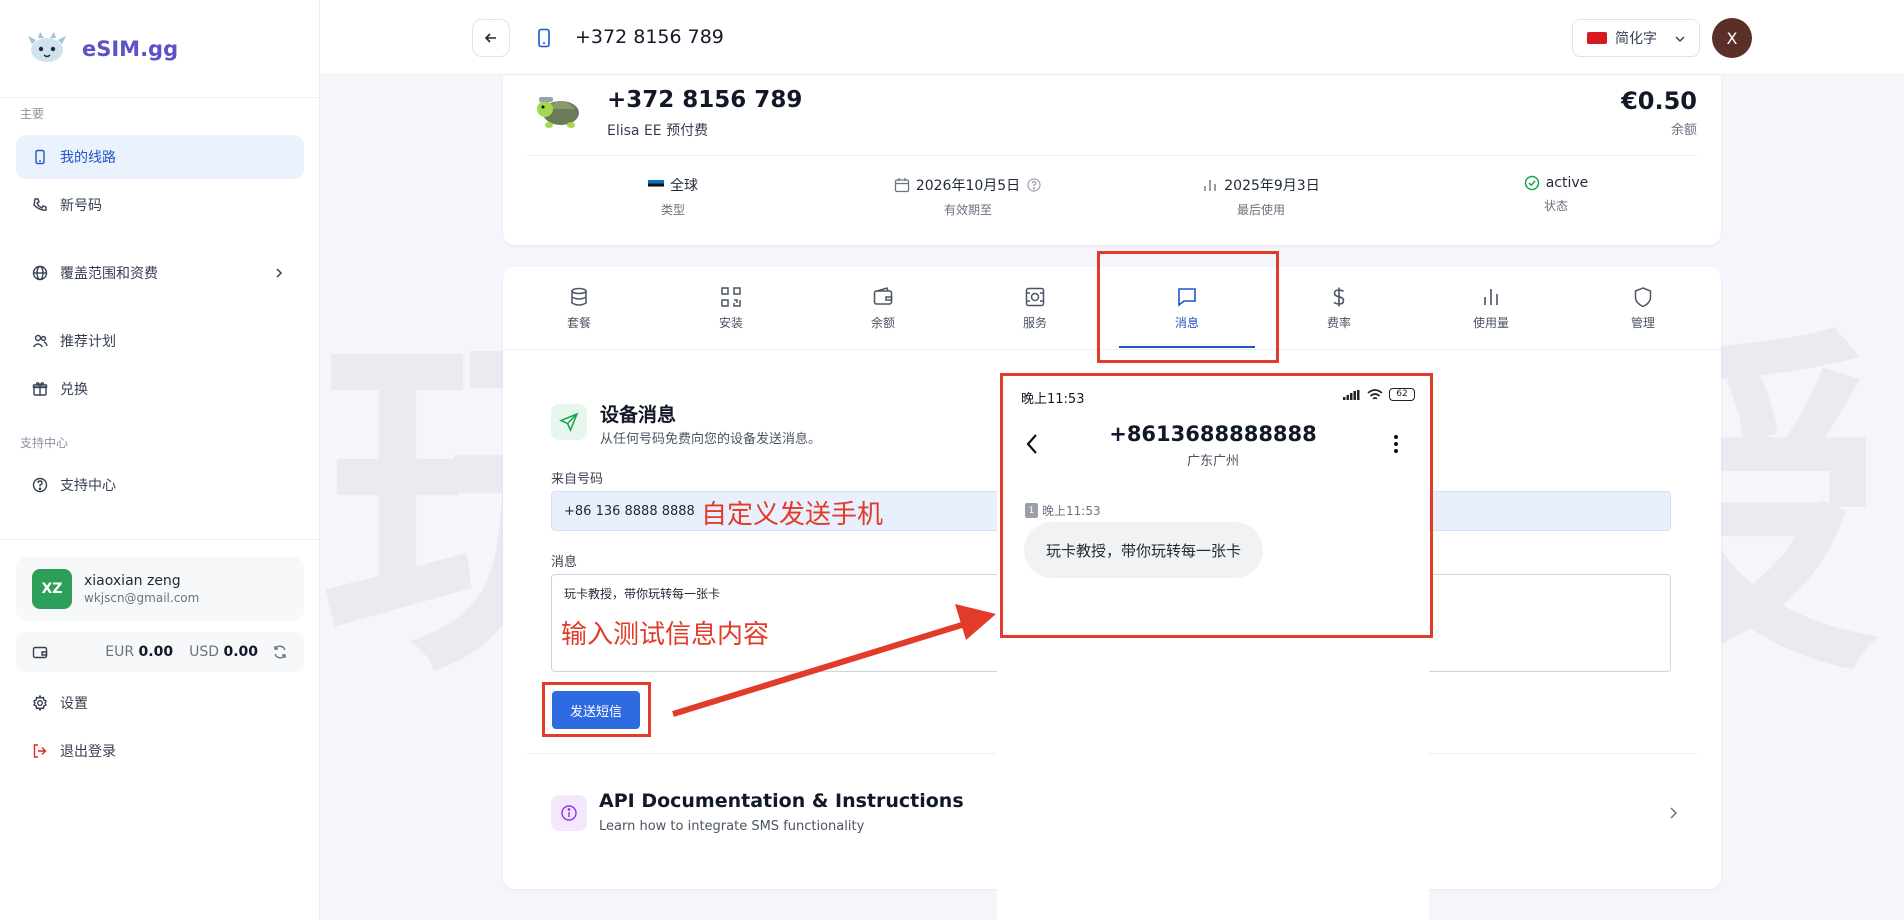 Image resolution: width=1904 pixels, height=920 pixels. I want to click on user-email: wkjscn@gmail.com, so click(142, 598).